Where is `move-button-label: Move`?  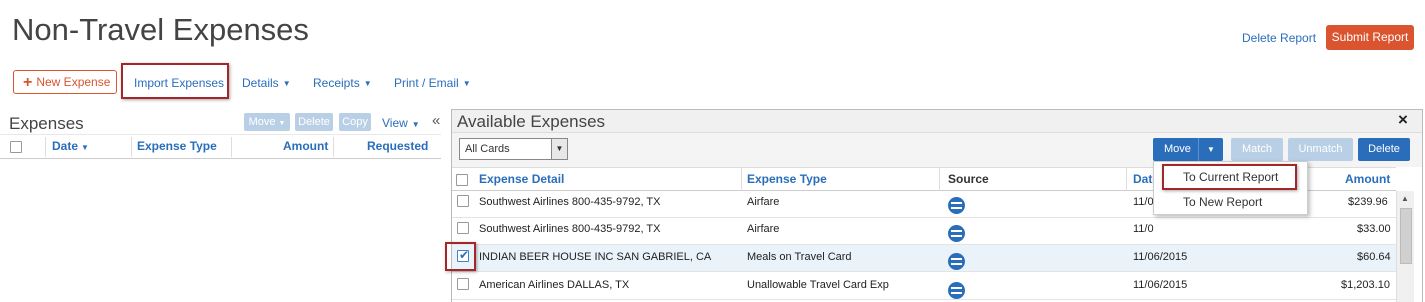 move-button-label: Move is located at coordinates (1177, 149).